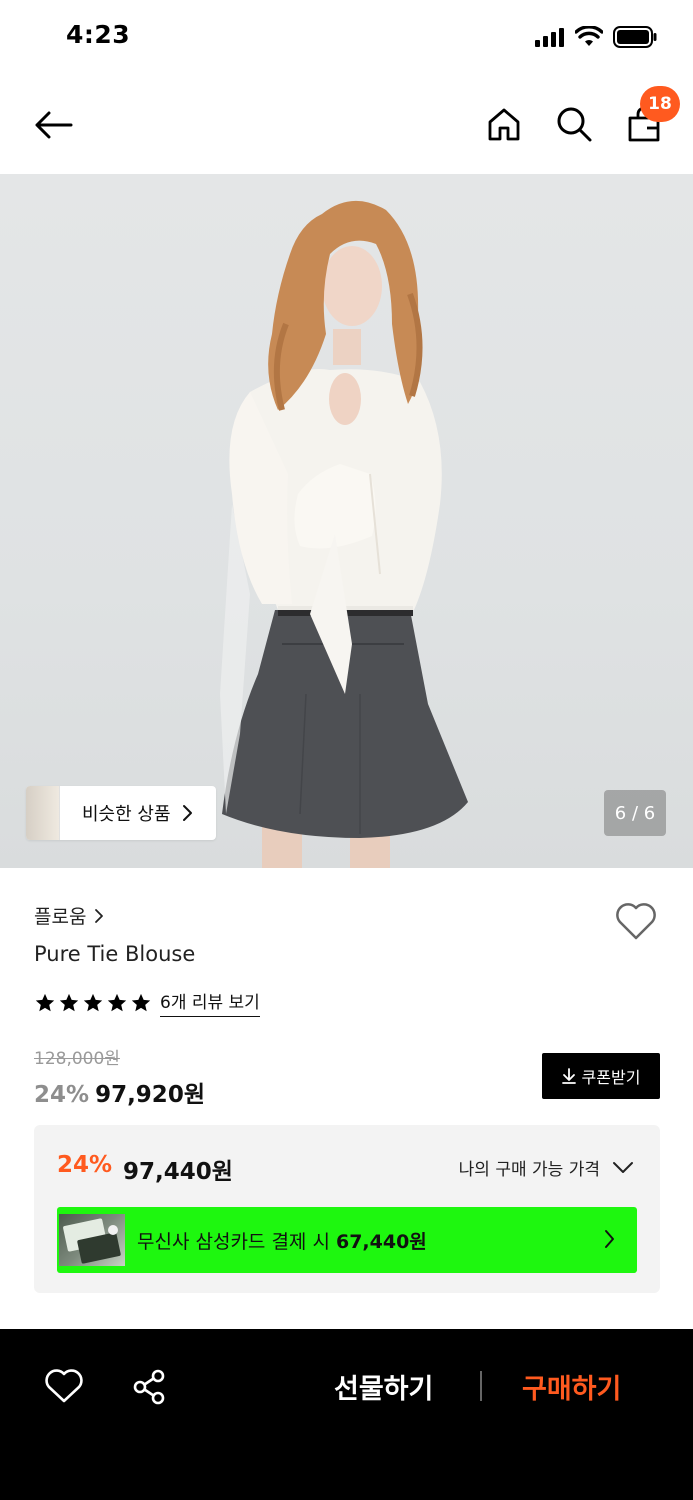  Describe the element at coordinates (77, 1059) in the screenshot. I see `original-price: 128,000원` at that location.